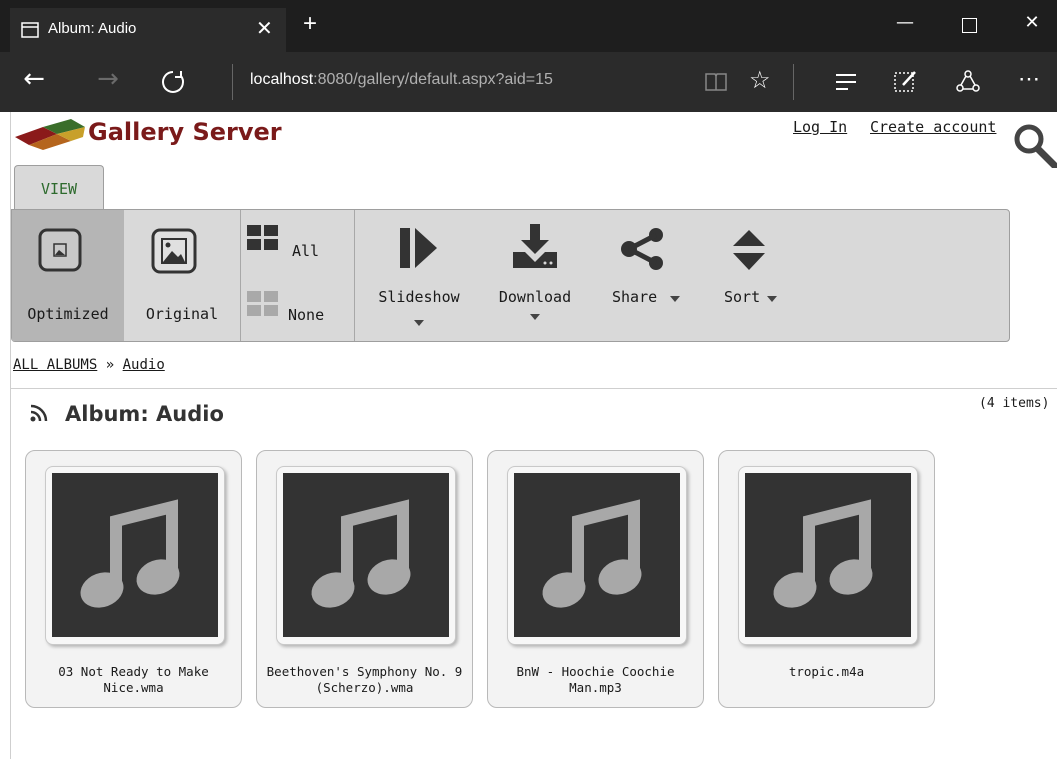  What do you see at coordinates (1034, 145) in the screenshot?
I see `search-icon` at bounding box center [1034, 145].